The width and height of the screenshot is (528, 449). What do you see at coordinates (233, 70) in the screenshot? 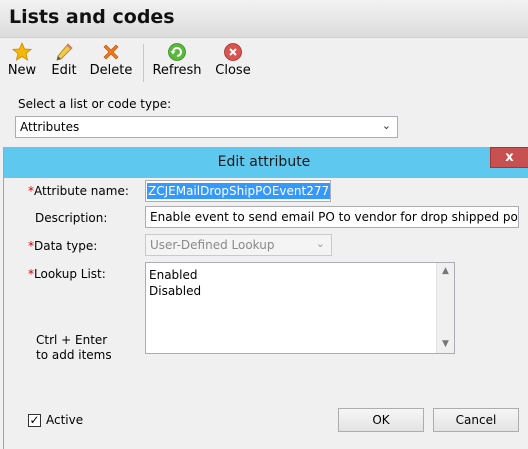
I see `close-label: Close` at bounding box center [233, 70].